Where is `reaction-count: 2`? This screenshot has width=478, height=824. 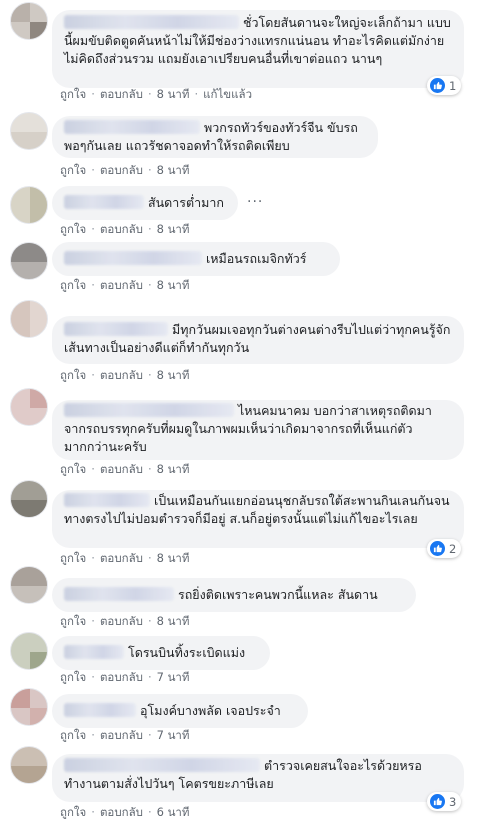
reaction-count: 2 is located at coordinates (444, 548).